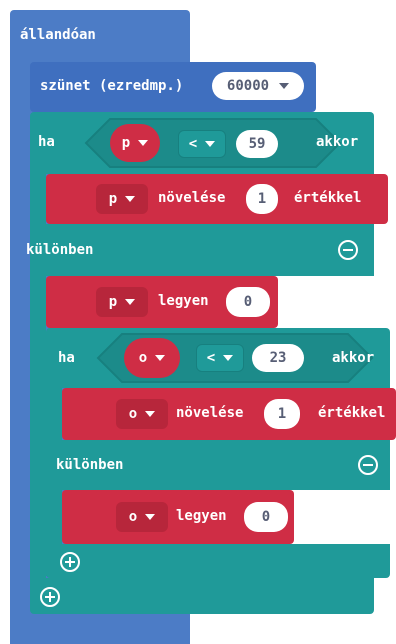  I want to click on outer-set-value: 0, so click(248, 302).